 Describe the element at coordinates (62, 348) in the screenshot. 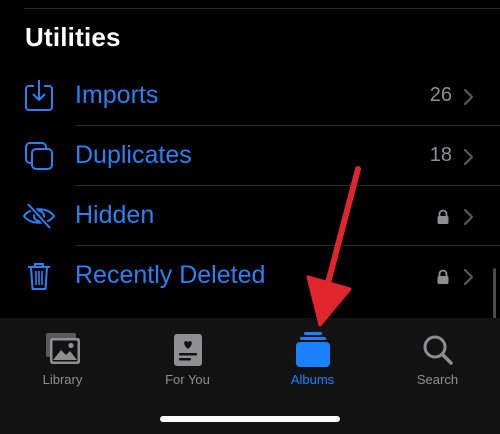

I see `library-icon` at that location.